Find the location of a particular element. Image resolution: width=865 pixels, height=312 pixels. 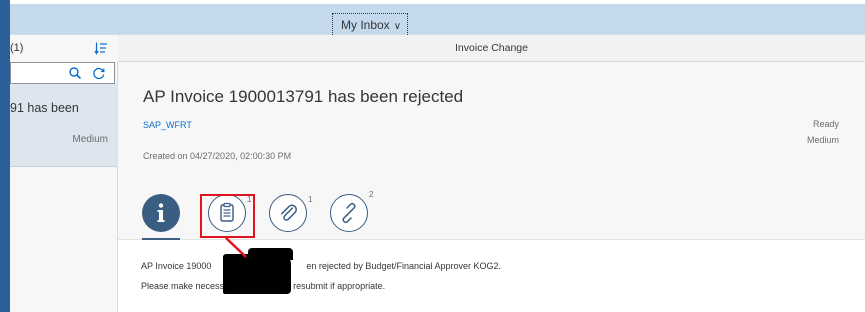

refresh-icon is located at coordinates (99, 73).